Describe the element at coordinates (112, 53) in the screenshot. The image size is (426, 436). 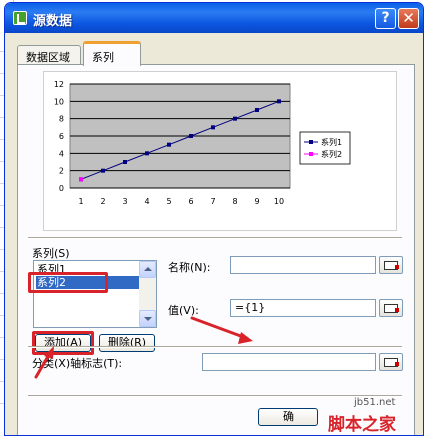
I see `tab-series: 系列` at that location.